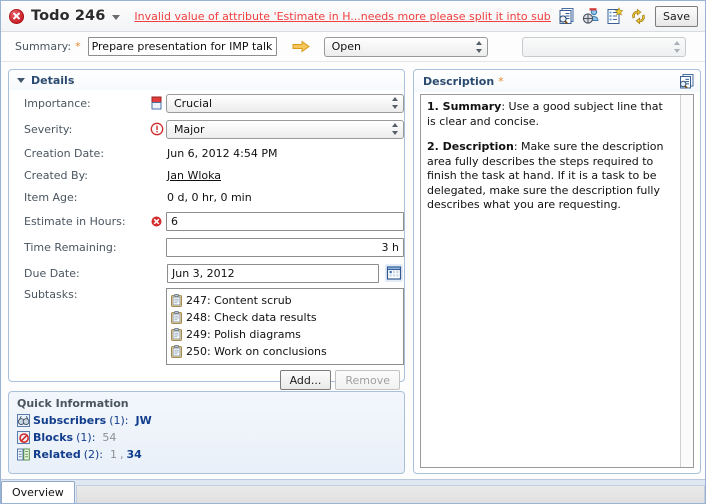 This screenshot has width=706, height=504. Describe the element at coordinates (301, 46) in the screenshot. I see `arrow-right-icon` at that location.